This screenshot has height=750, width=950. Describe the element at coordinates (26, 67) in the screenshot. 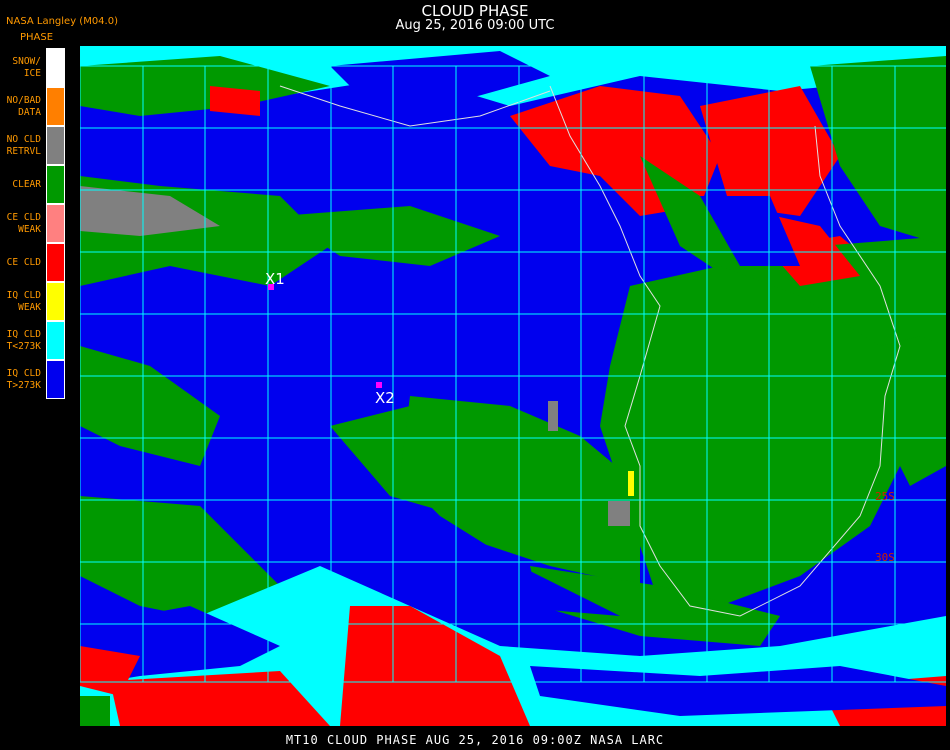

I see `legend-label: SNOW/ ICE` at that location.